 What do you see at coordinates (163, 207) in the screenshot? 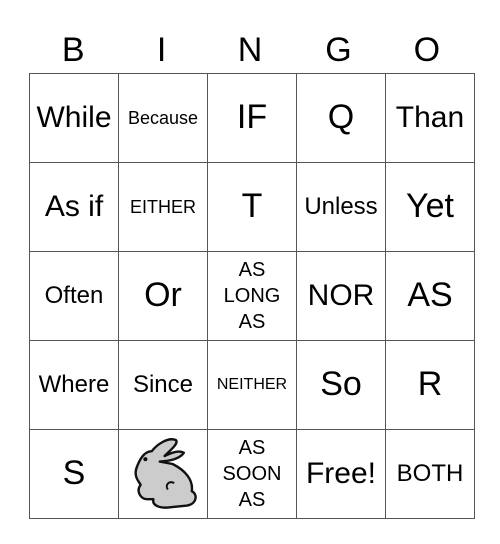
I see `bingo-cell: EITHER` at bounding box center [163, 207].